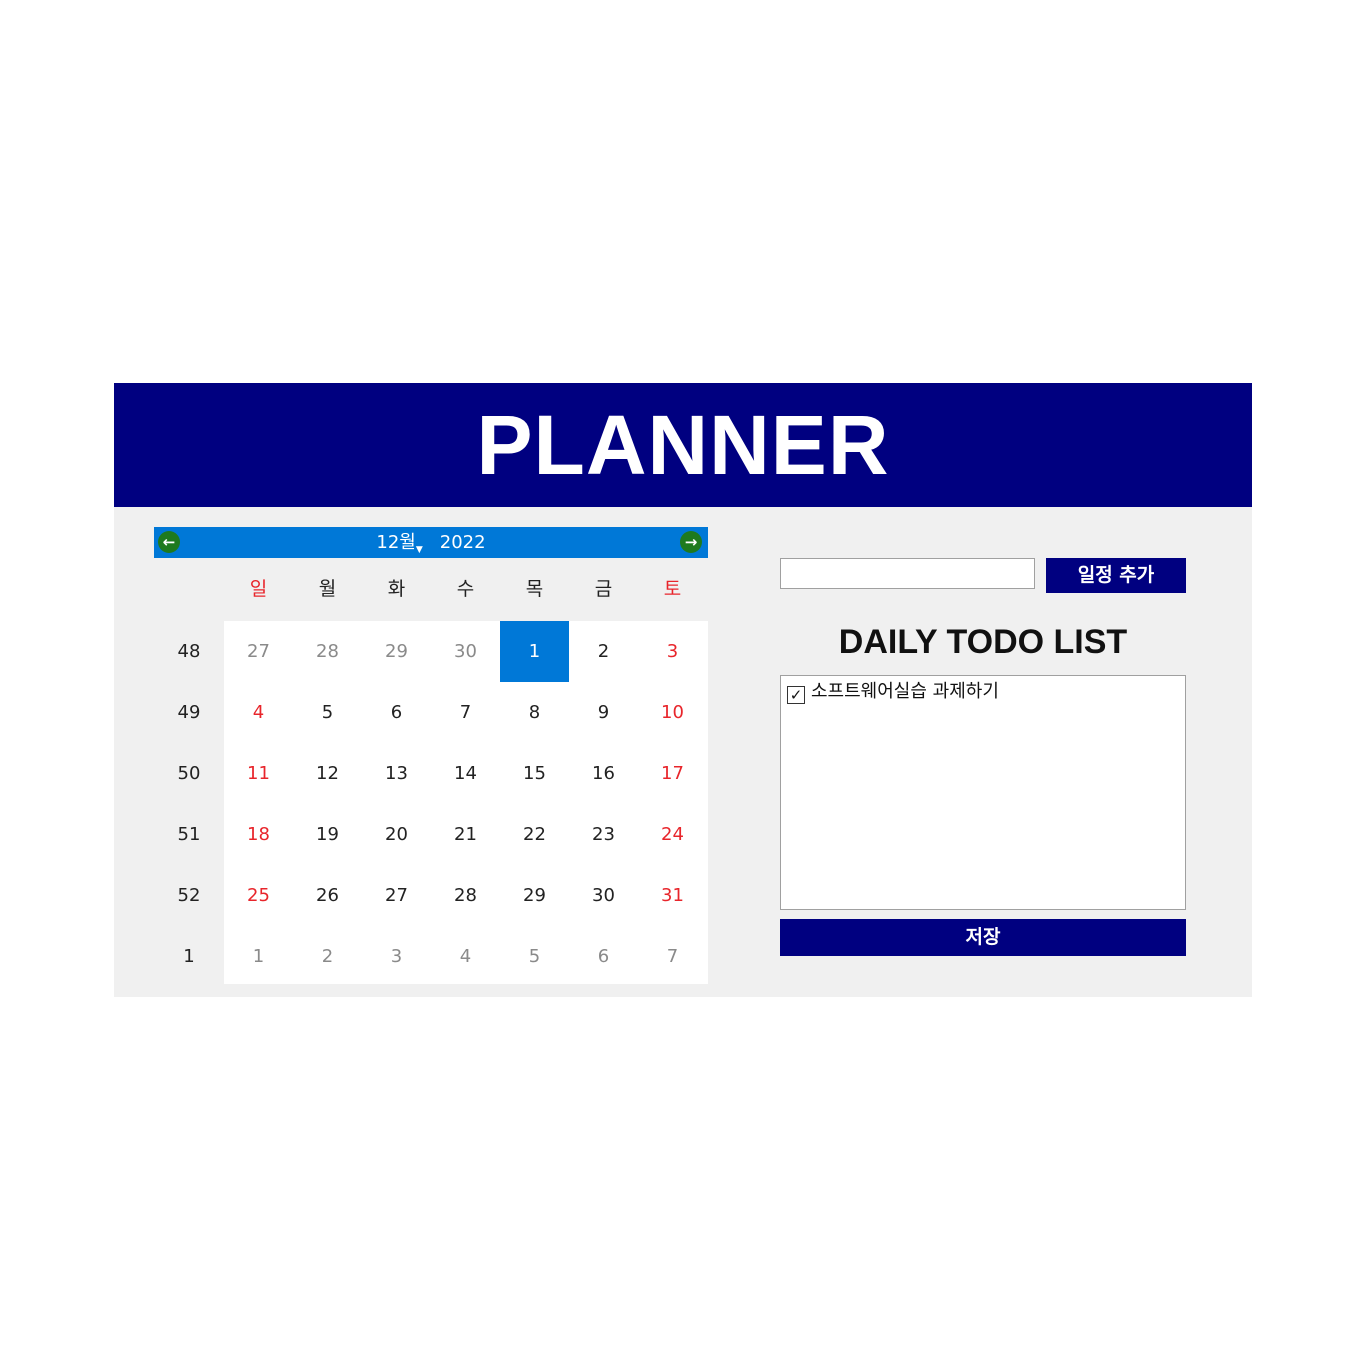 The image size is (1347, 1368). I want to click on calendar-month-year: 12월▼ 2022, so click(431, 542).